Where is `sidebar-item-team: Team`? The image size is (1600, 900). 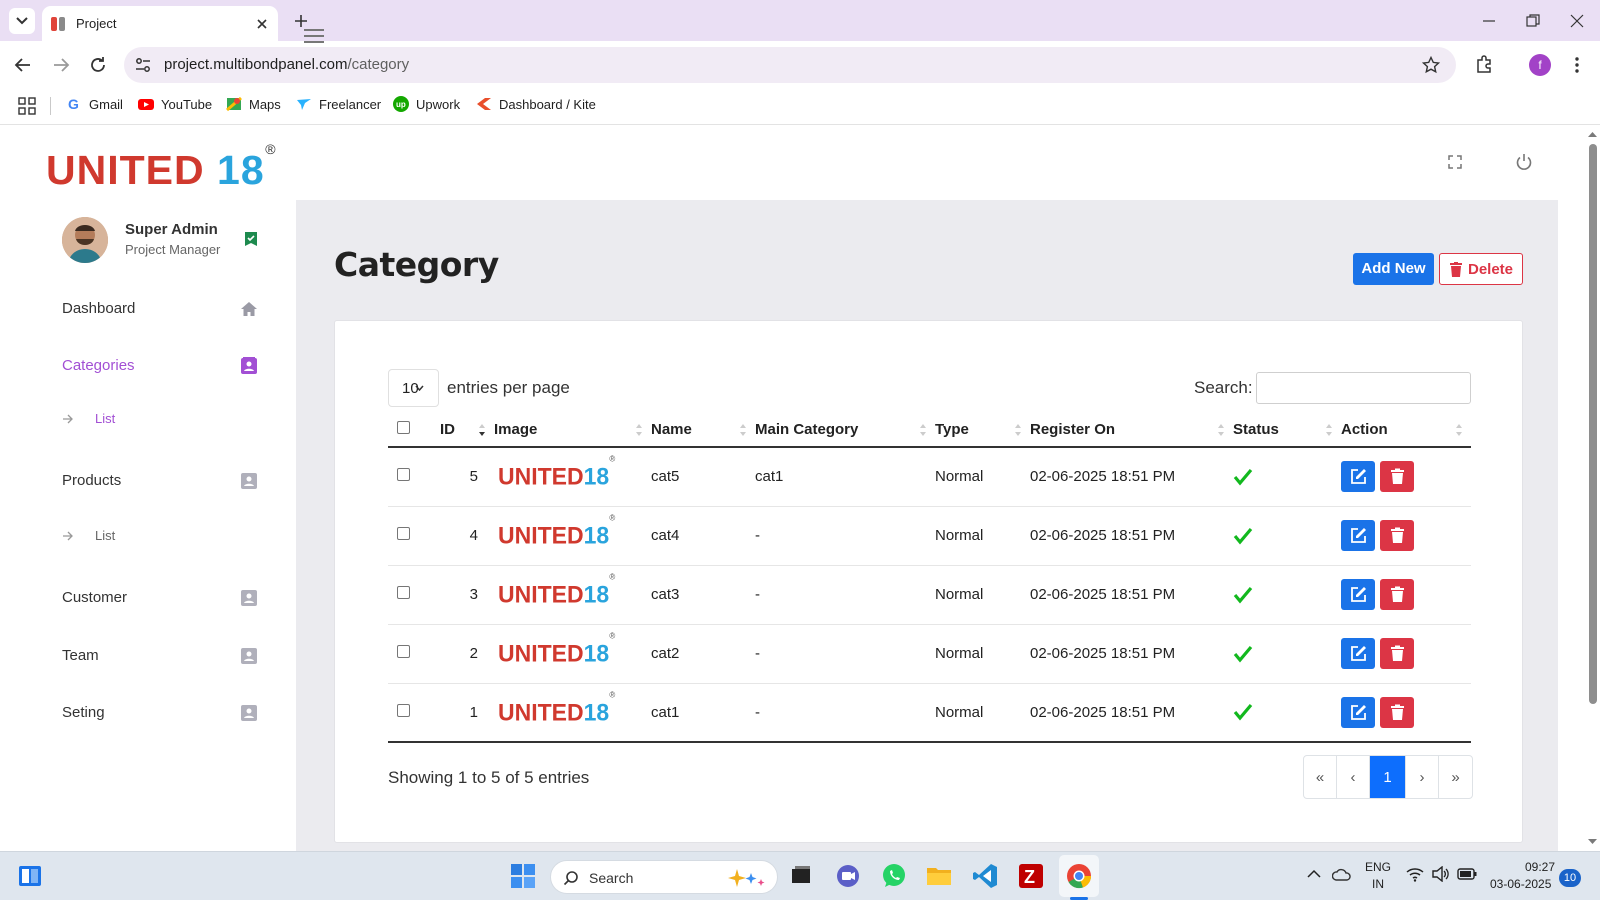
sidebar-item-team: Team is located at coordinates (160, 657).